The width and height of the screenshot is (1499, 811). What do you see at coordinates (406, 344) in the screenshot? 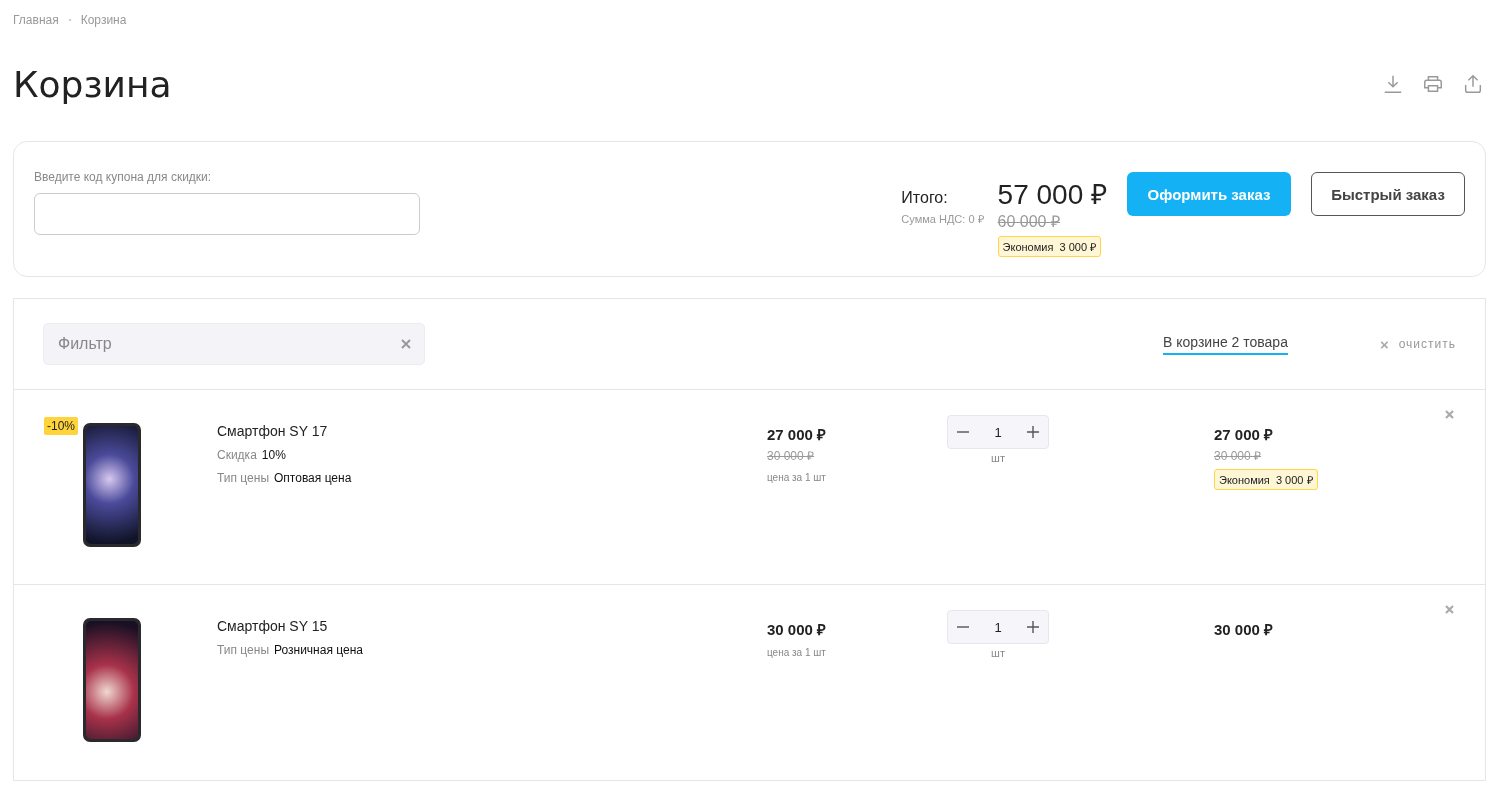
I see `clear-icon` at bounding box center [406, 344].